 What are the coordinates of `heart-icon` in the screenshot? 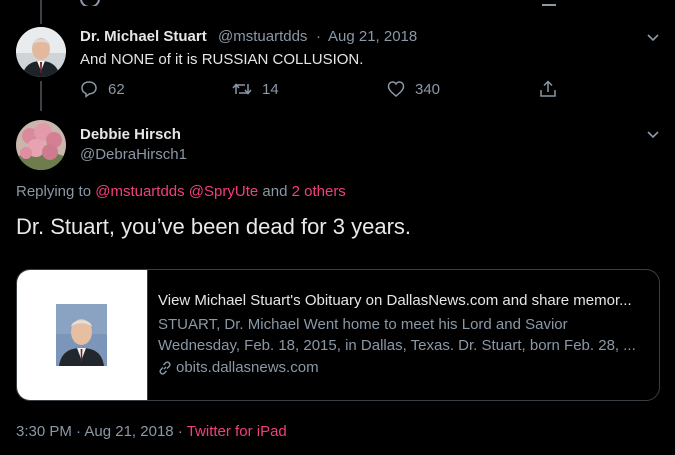 It's located at (396, 89).